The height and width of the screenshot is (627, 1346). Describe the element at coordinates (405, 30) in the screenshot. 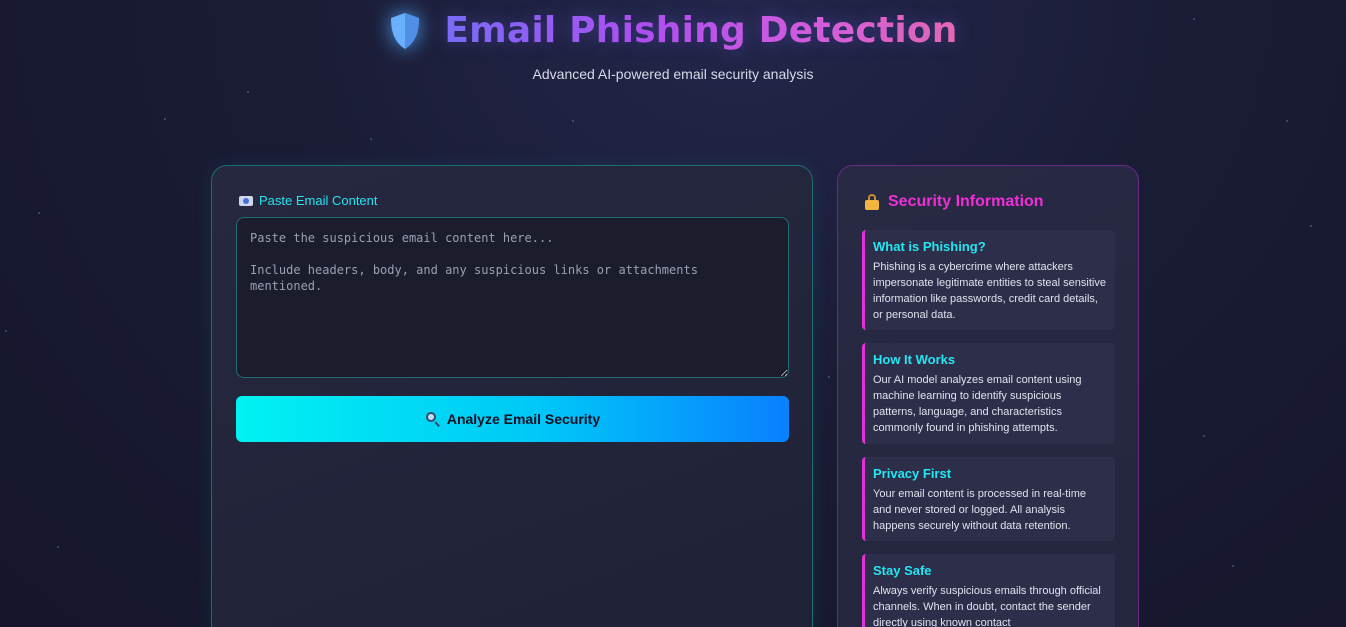

I see `shield-icon` at that location.